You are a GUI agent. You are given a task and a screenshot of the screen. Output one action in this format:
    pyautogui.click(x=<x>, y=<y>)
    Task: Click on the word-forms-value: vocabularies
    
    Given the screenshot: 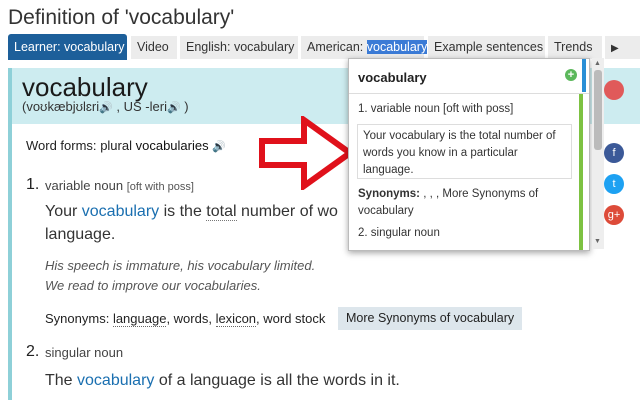 What is the action you would take?
    pyautogui.click(x=172, y=145)
    